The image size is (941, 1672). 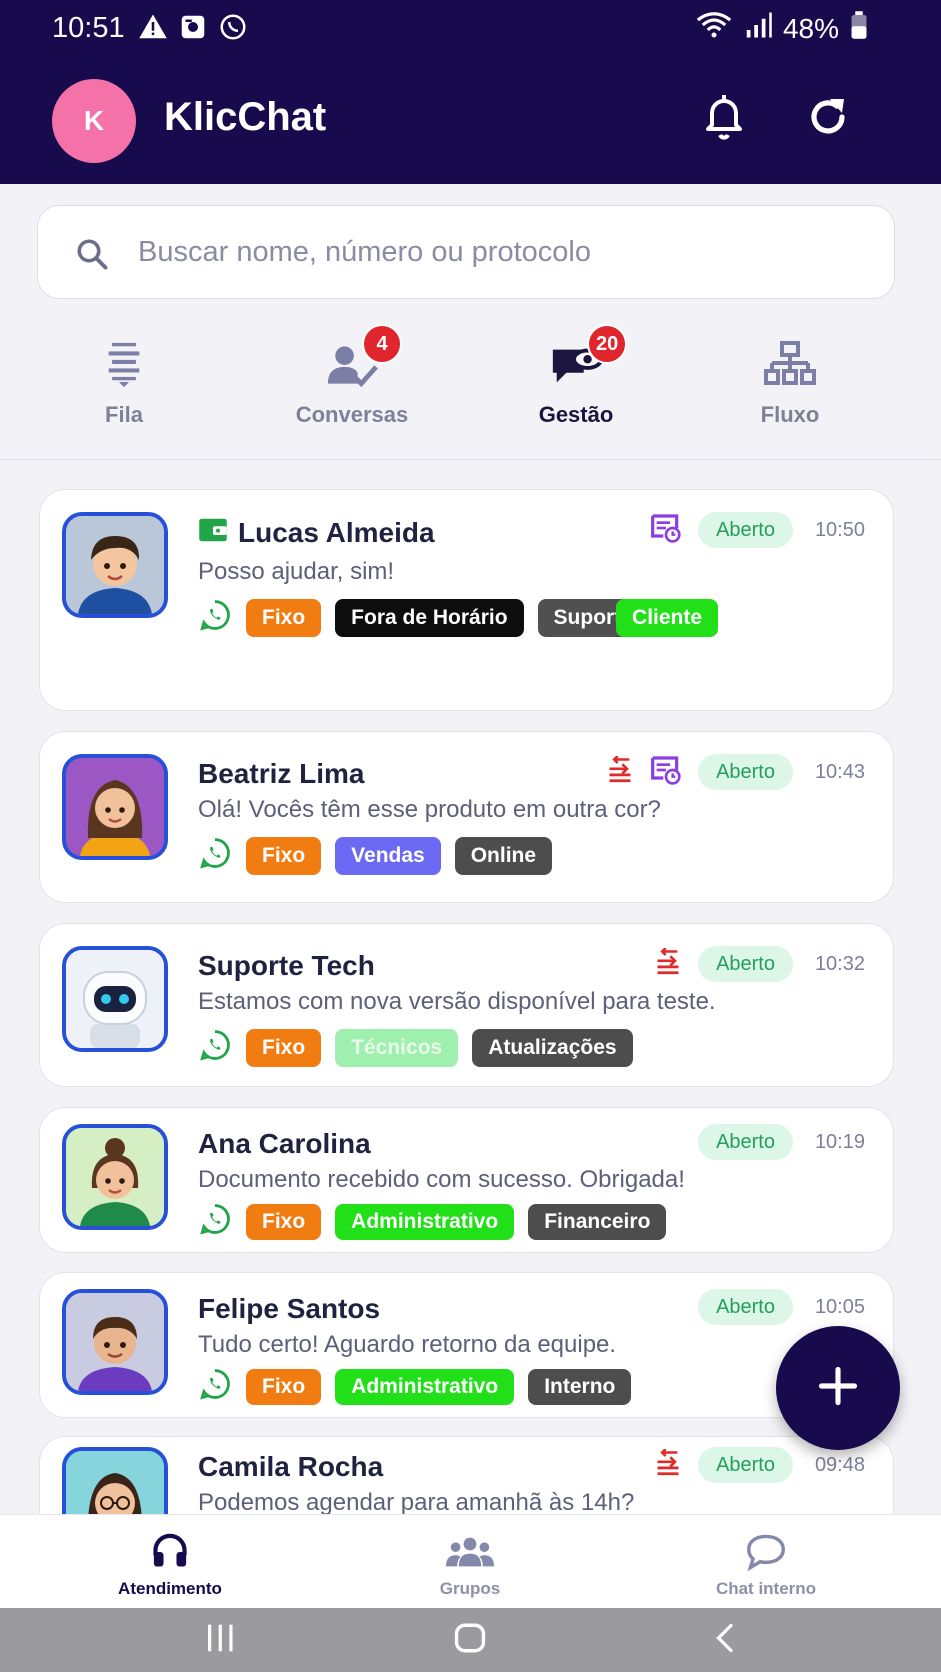 I want to click on plus-icon, so click(x=838, y=1388).